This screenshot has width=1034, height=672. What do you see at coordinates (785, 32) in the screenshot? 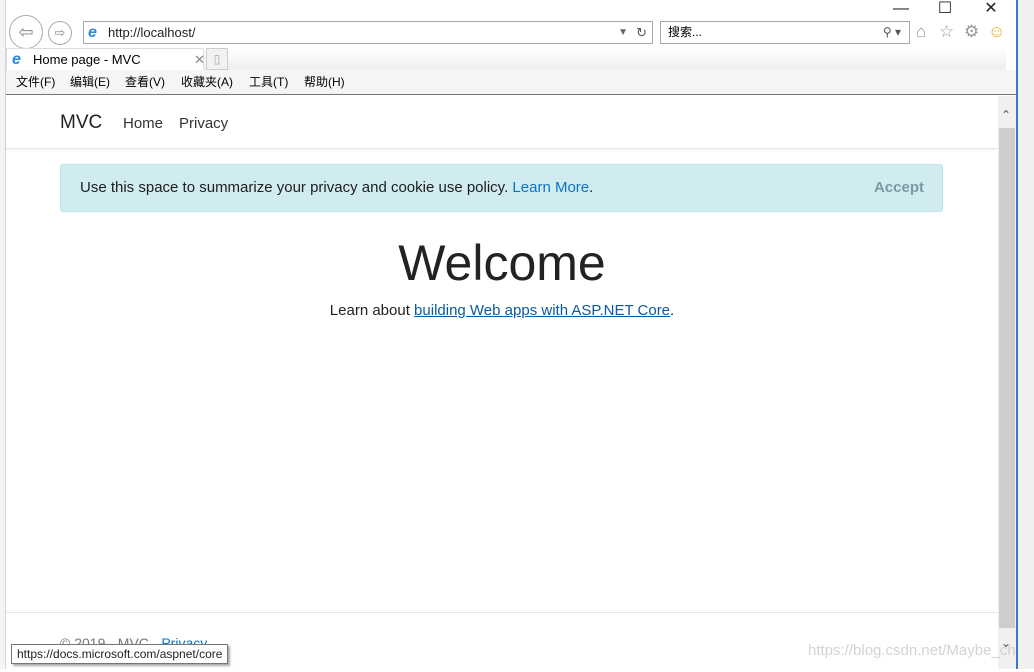
I see `search-input: 搜索... ⚲ ▾` at bounding box center [785, 32].